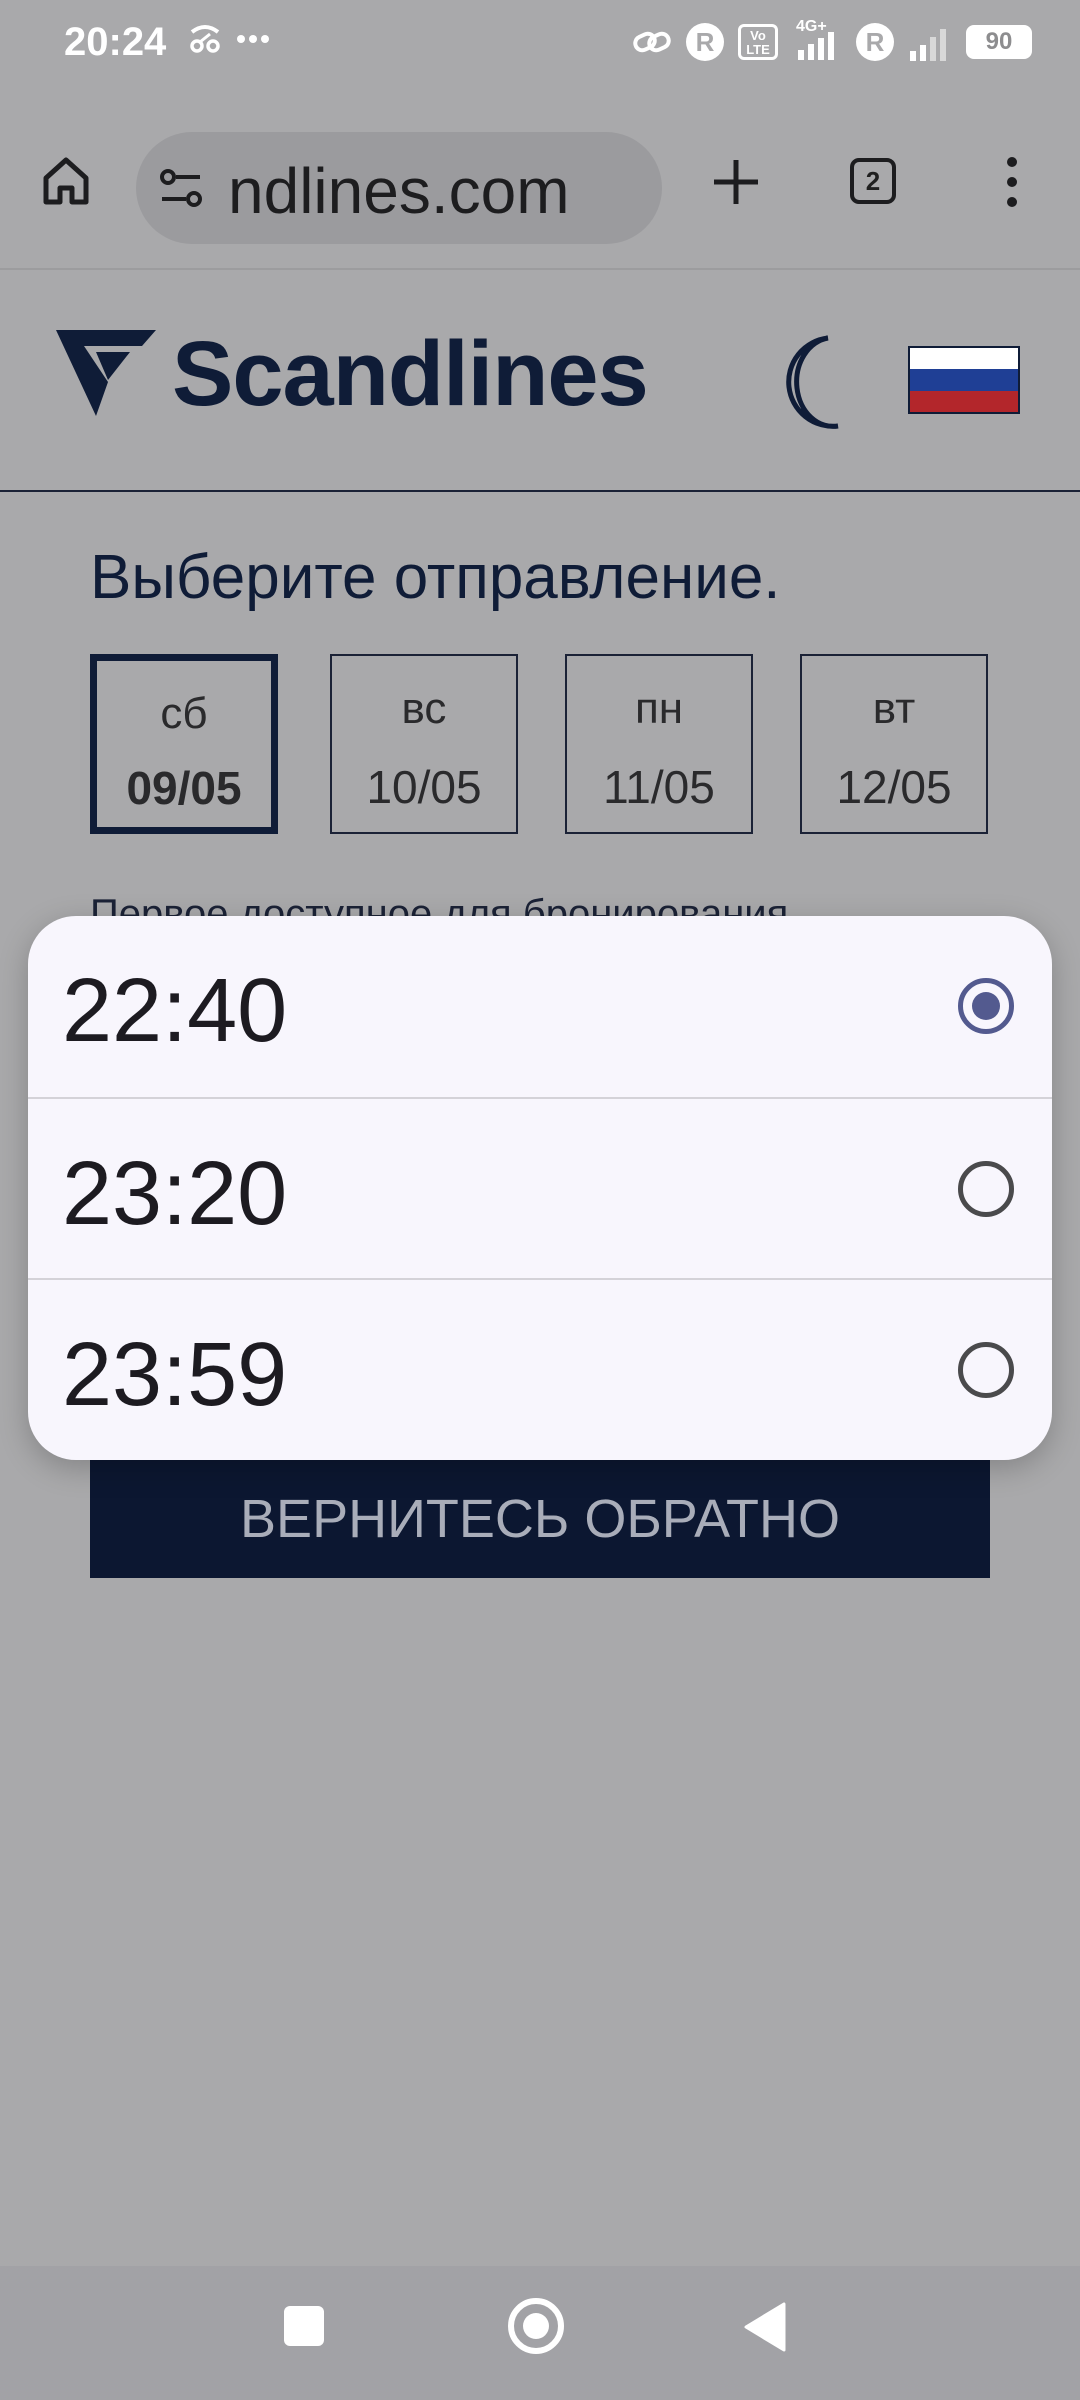 The image size is (1080, 2400). I want to click on home-button, so click(536, 2326).